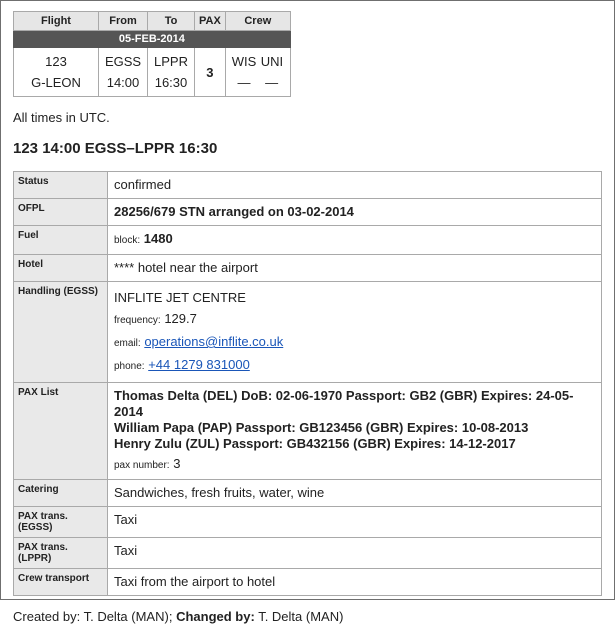  Describe the element at coordinates (354, 522) in the screenshot. I see `pax-trans-egss-value: Taxi` at that location.